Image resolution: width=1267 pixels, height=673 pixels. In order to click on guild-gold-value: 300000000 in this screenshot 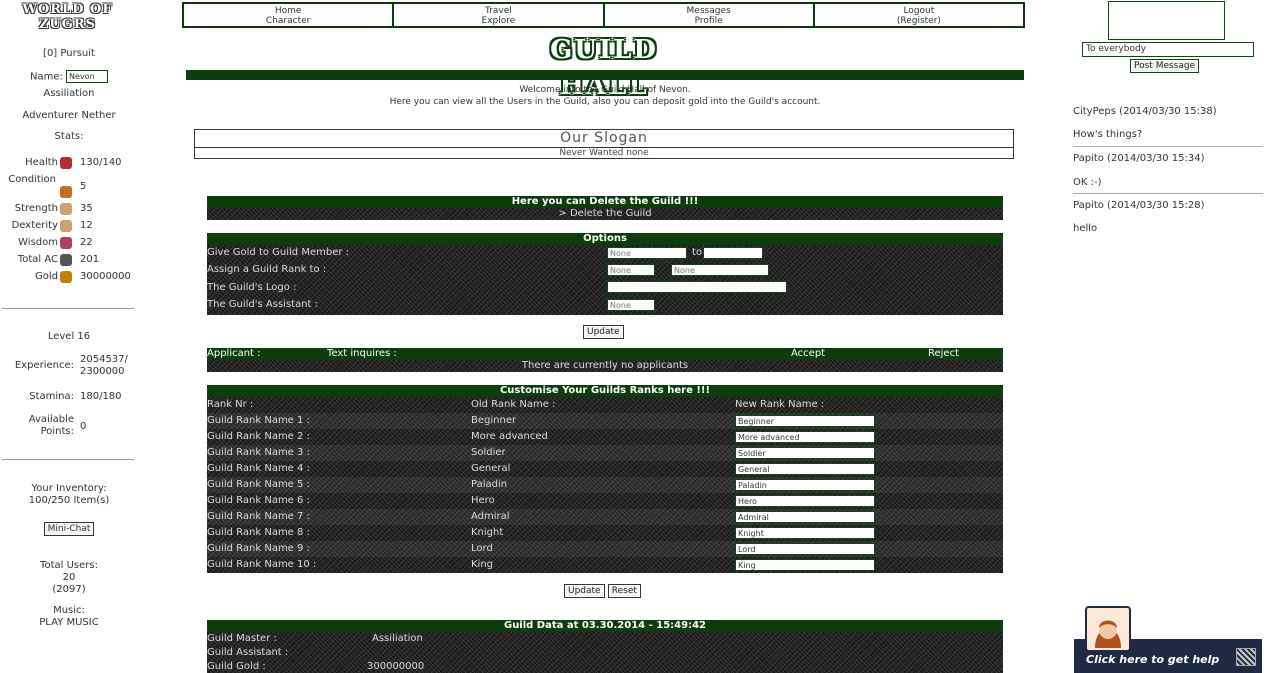, I will do `click(396, 666)`.